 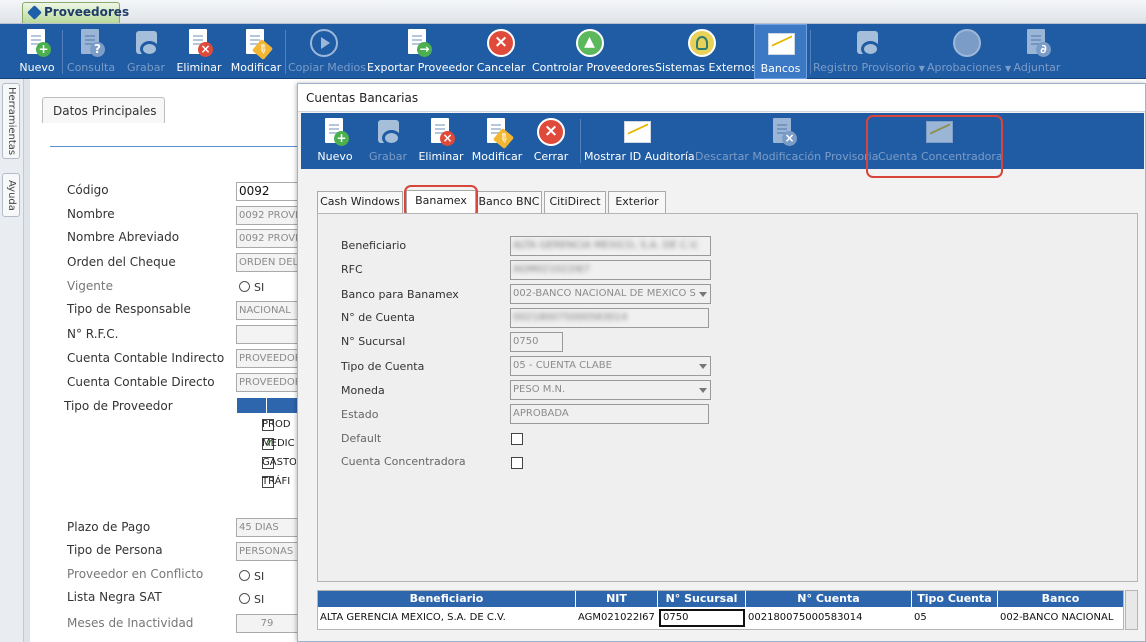 What do you see at coordinates (447, 599) in the screenshot?
I see `col-beneficiario: Beneficiario` at bounding box center [447, 599].